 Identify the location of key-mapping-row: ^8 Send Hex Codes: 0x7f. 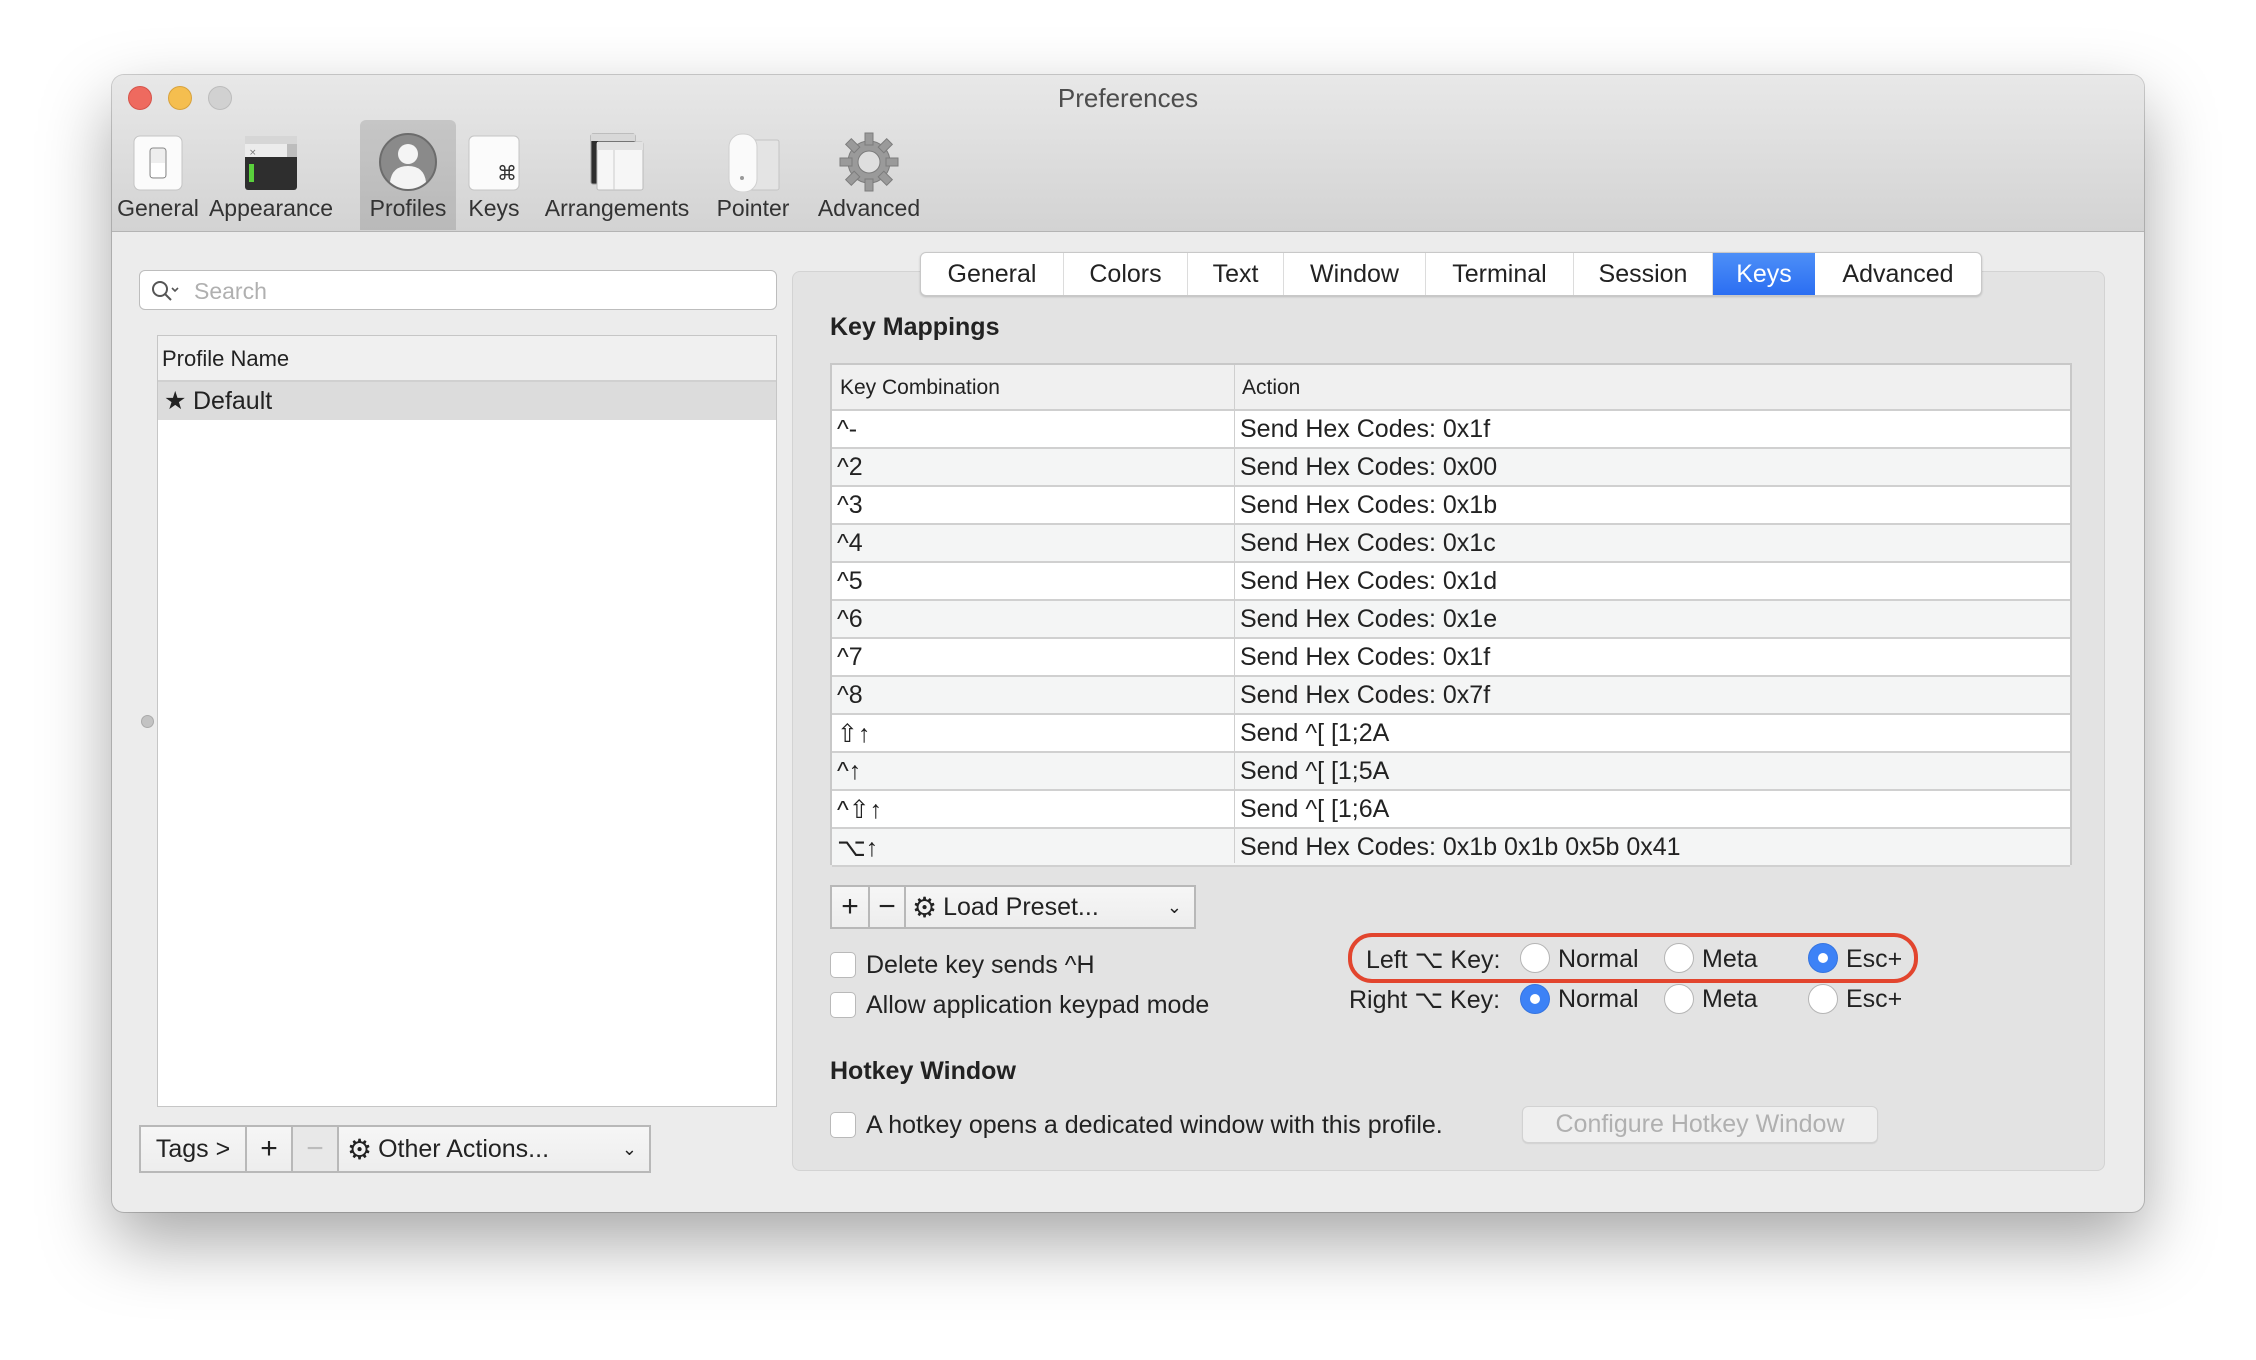
(1451, 696).